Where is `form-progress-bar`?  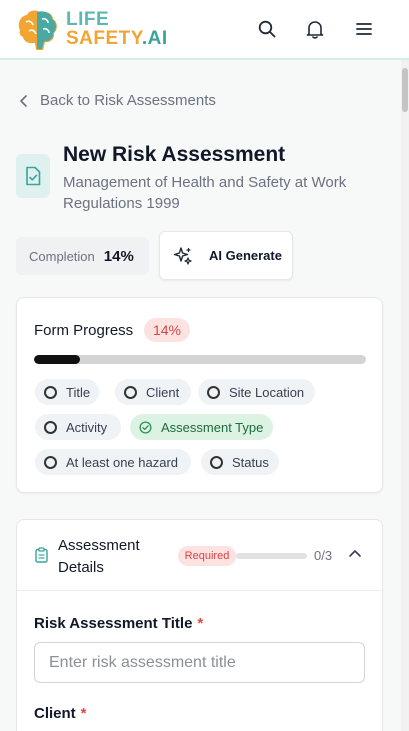 form-progress-bar is located at coordinates (200, 359).